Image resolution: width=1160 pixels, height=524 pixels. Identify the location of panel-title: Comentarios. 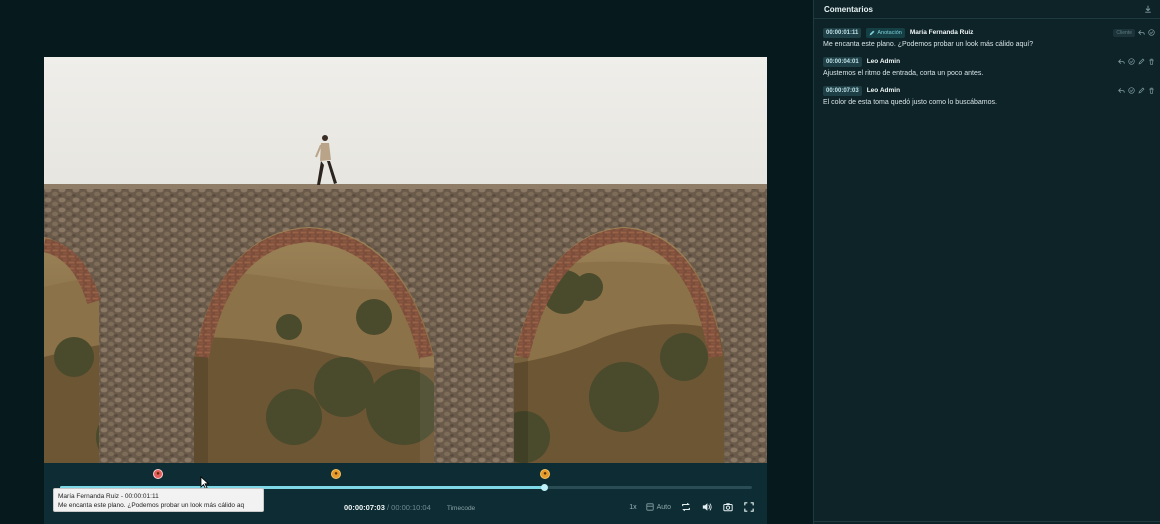
(848, 9).